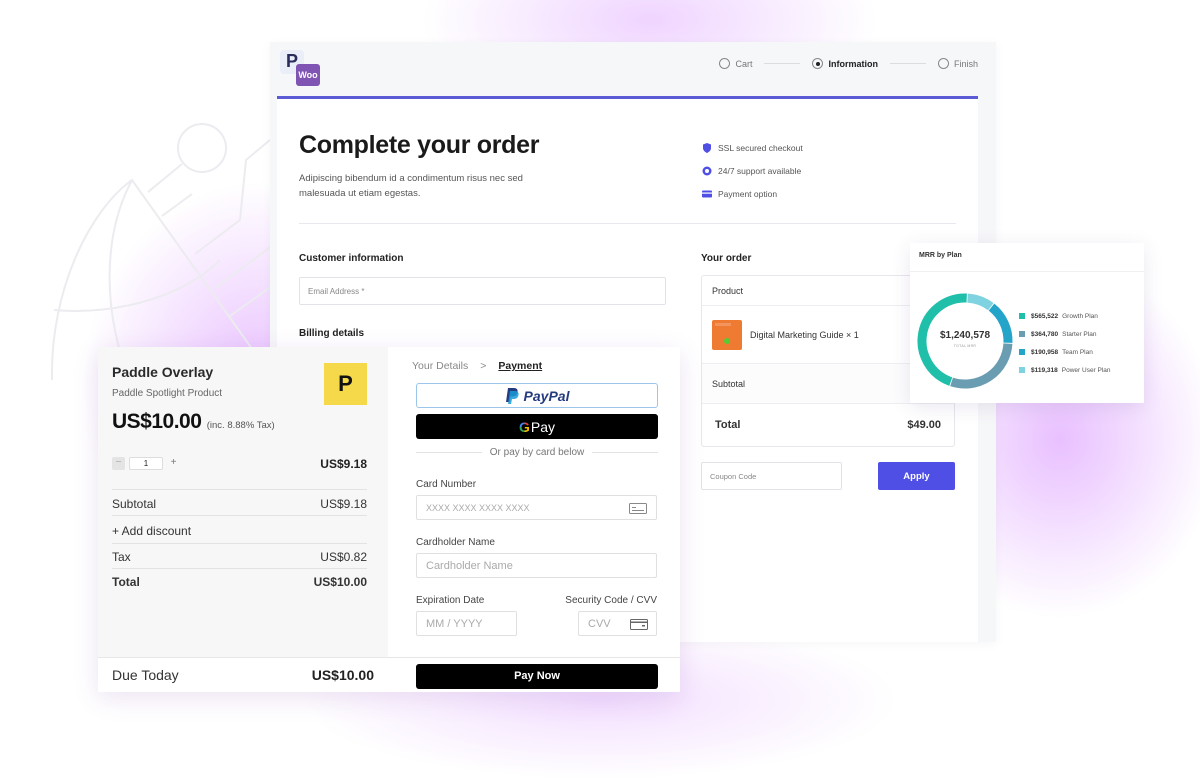 This screenshot has height=780, width=1200. What do you see at coordinates (536, 565) in the screenshot?
I see `cardholder-name-input: Cardholder Name` at bounding box center [536, 565].